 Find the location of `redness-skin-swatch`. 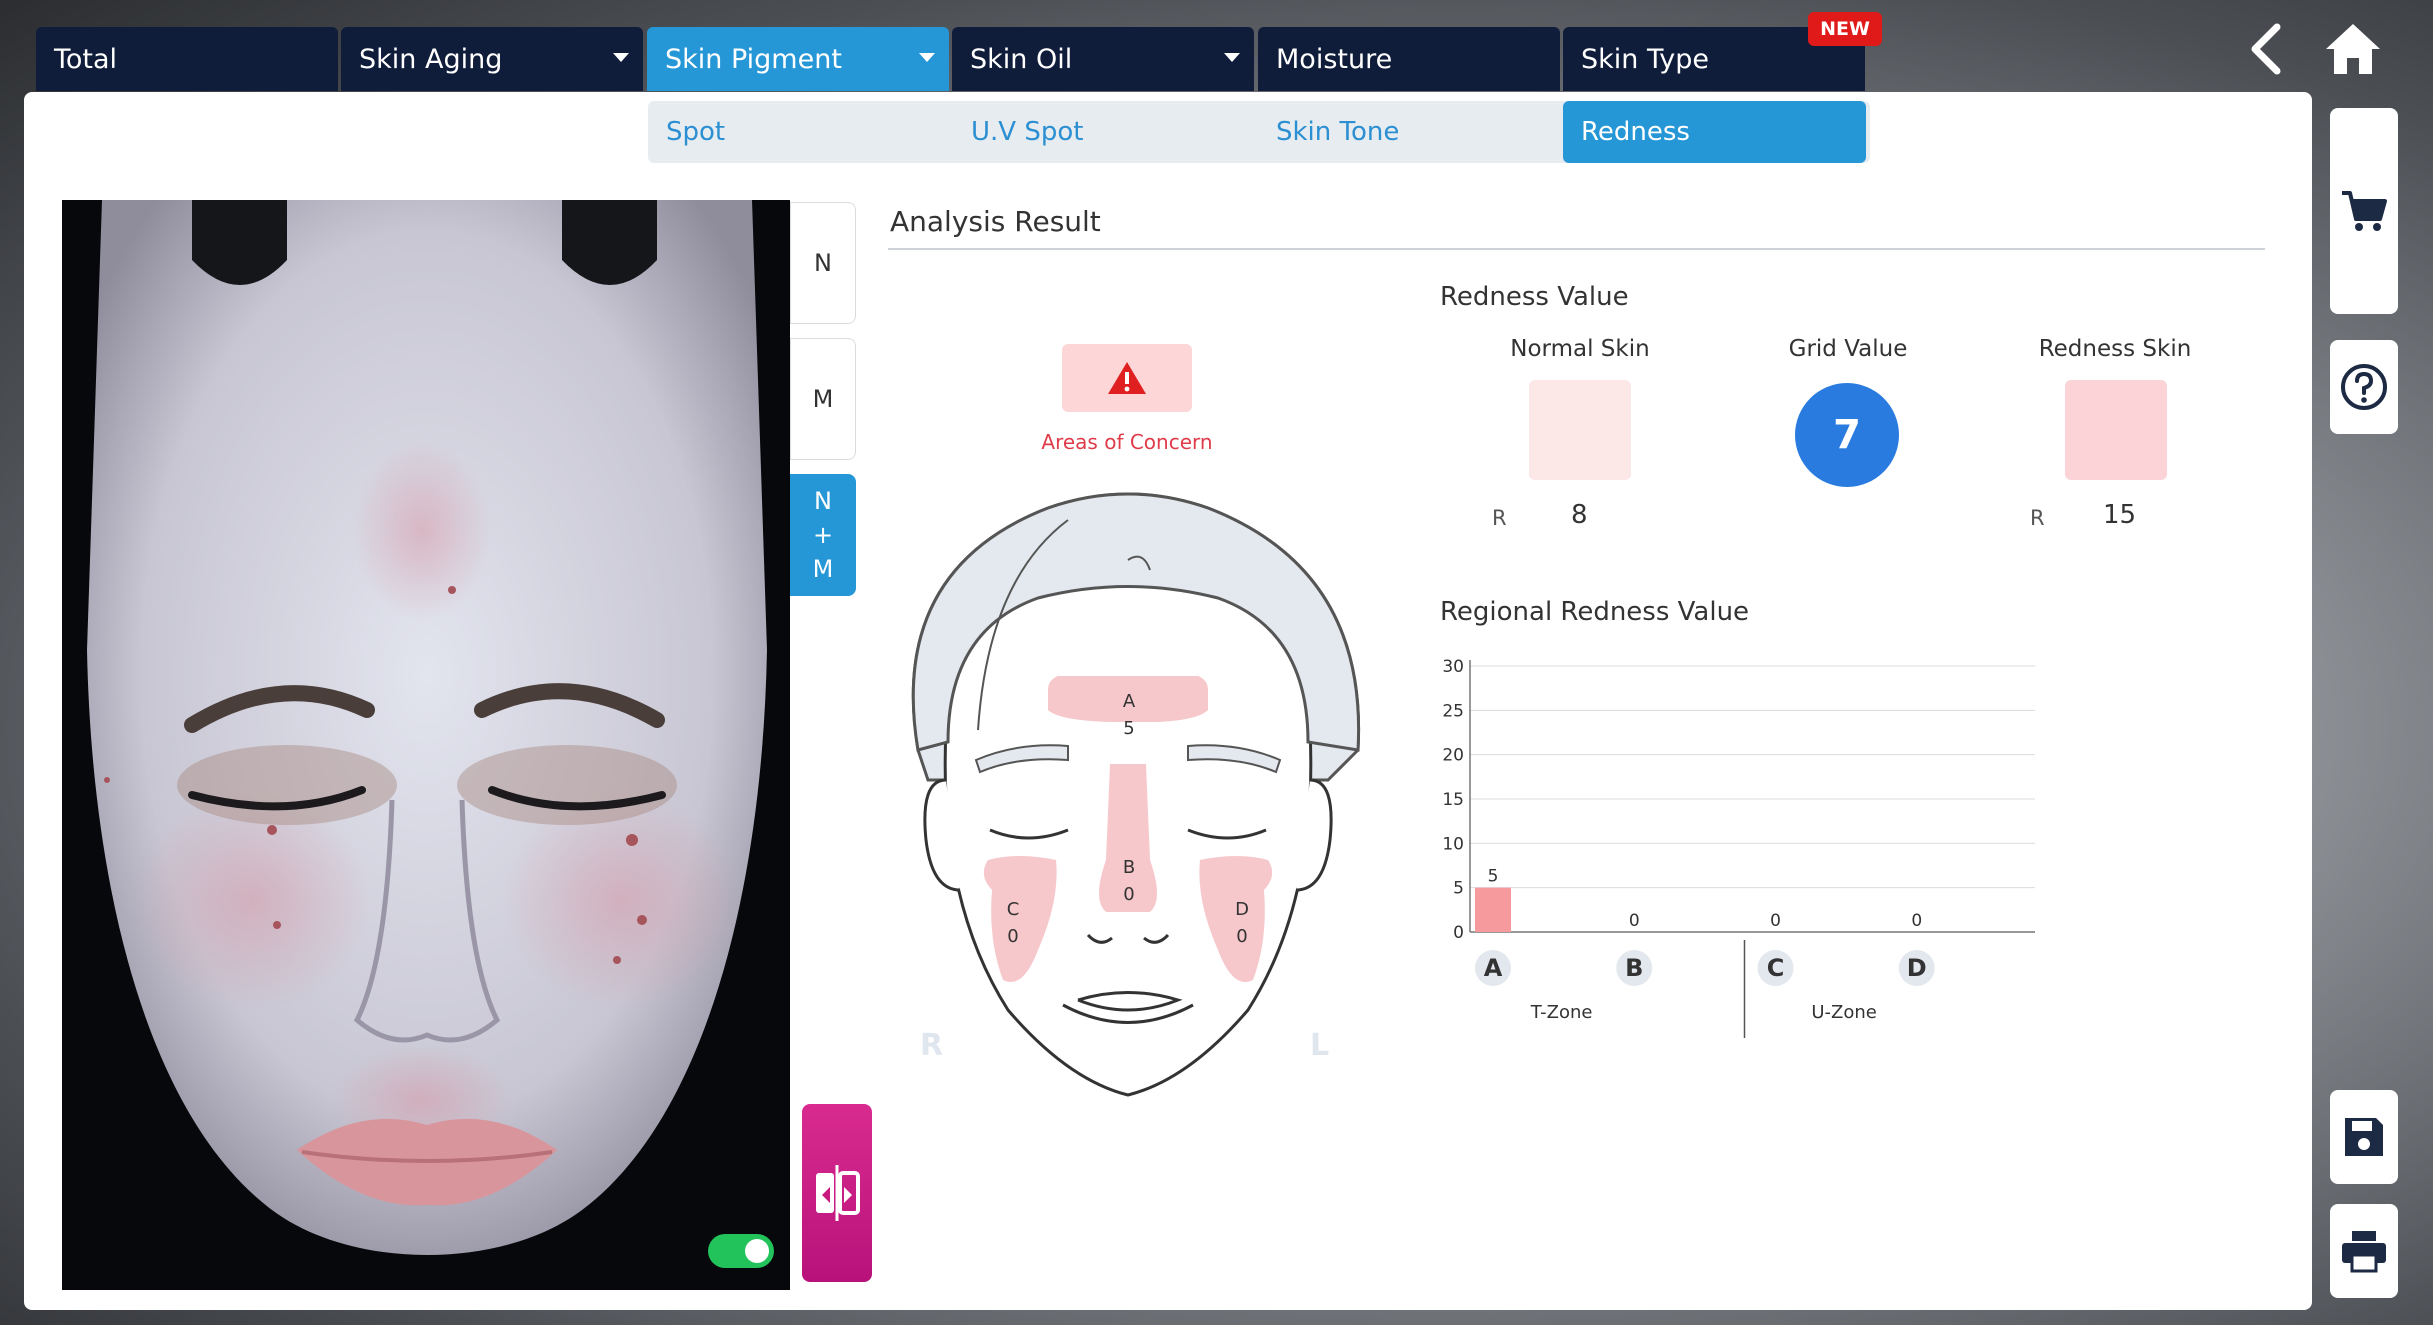

redness-skin-swatch is located at coordinates (2116, 430).